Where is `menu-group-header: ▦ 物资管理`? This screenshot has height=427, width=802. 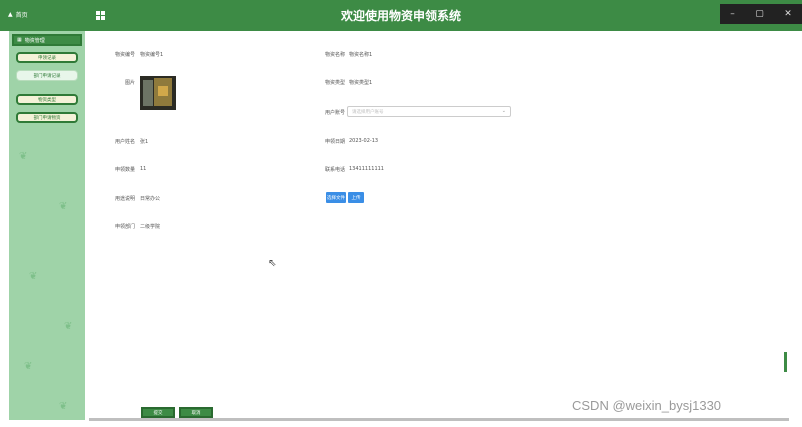 menu-group-header: ▦ 物资管理 is located at coordinates (47, 40).